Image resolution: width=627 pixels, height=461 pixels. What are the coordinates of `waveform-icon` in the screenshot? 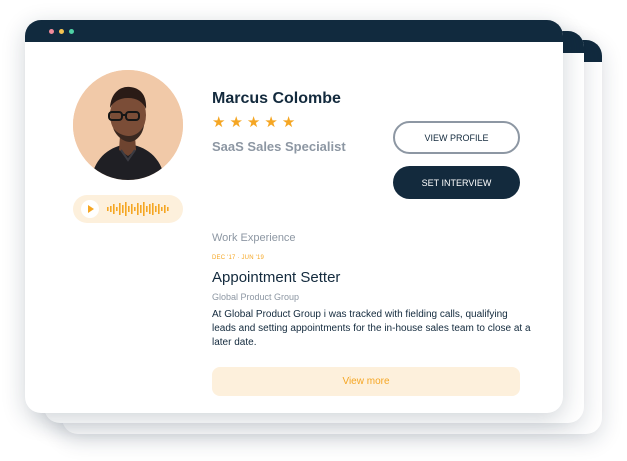 It's located at (138, 209).